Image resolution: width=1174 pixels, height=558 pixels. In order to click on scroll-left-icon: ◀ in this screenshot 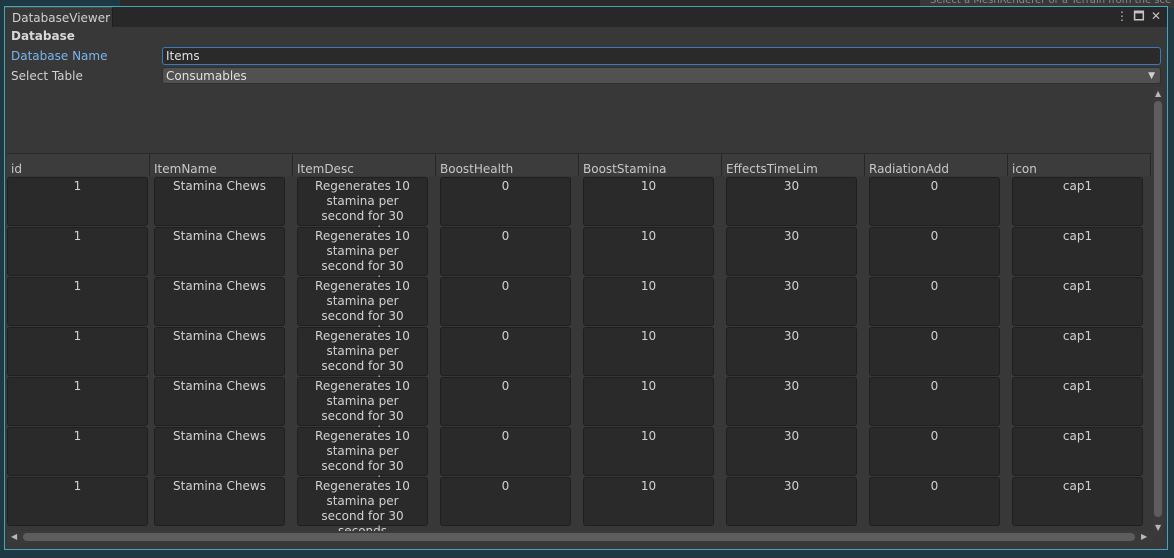, I will do `click(14, 536)`.